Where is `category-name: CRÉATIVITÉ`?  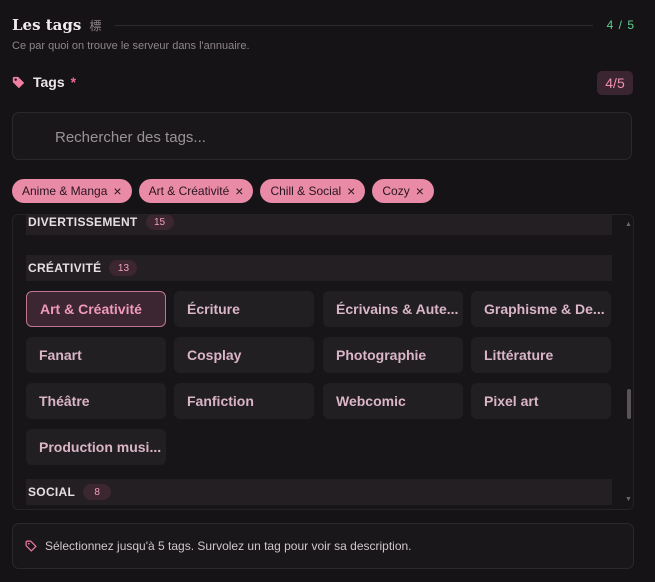 category-name: CRÉATIVITÉ is located at coordinates (65, 268).